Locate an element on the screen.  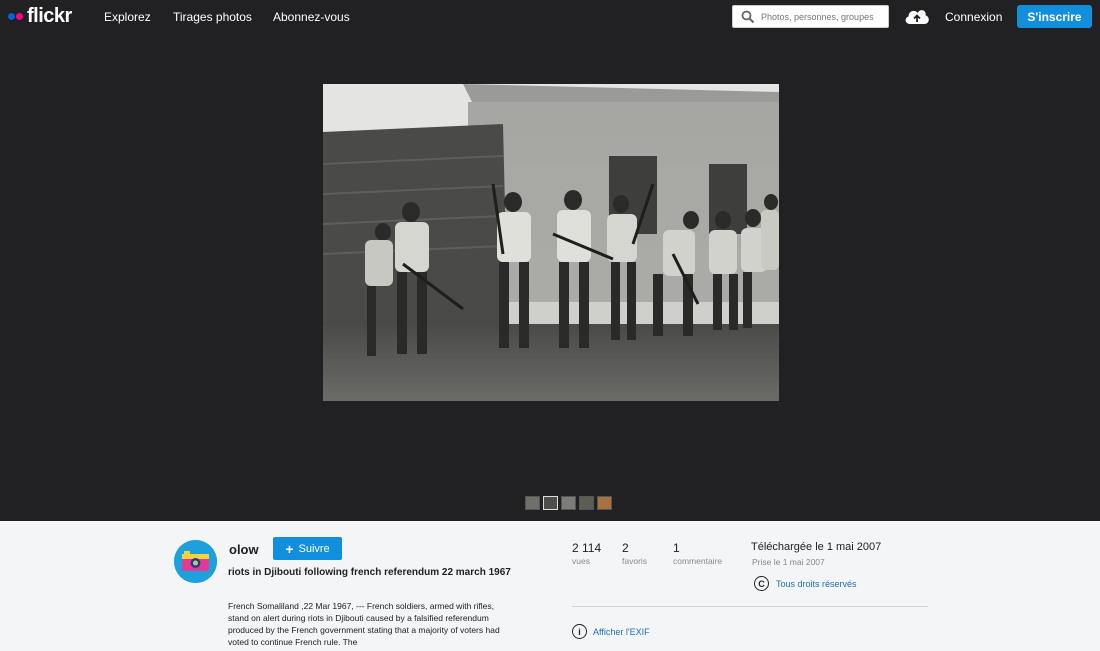
upload-date: Téléchargée le 1 mai 2007 is located at coordinates (816, 547).